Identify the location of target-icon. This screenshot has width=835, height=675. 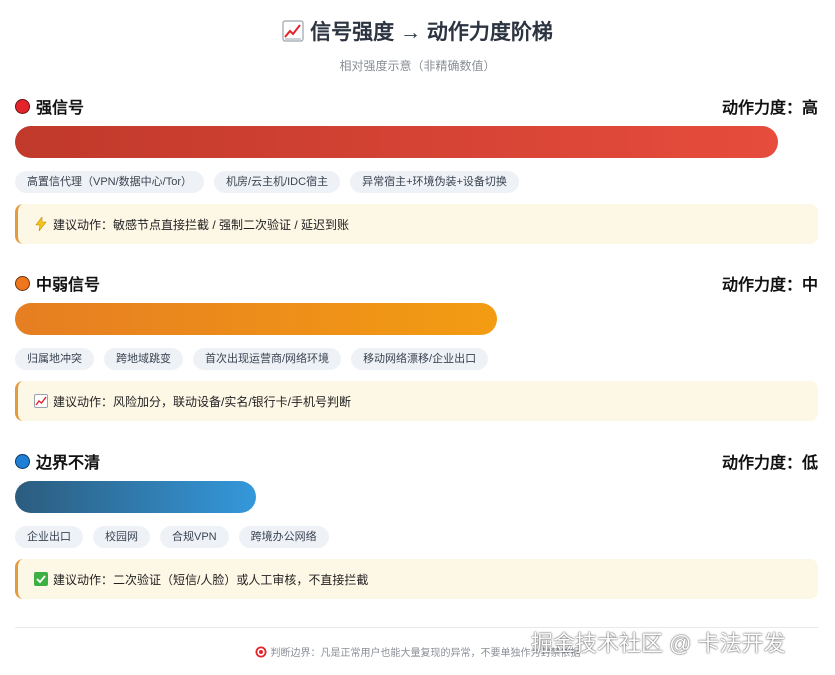
(260, 651).